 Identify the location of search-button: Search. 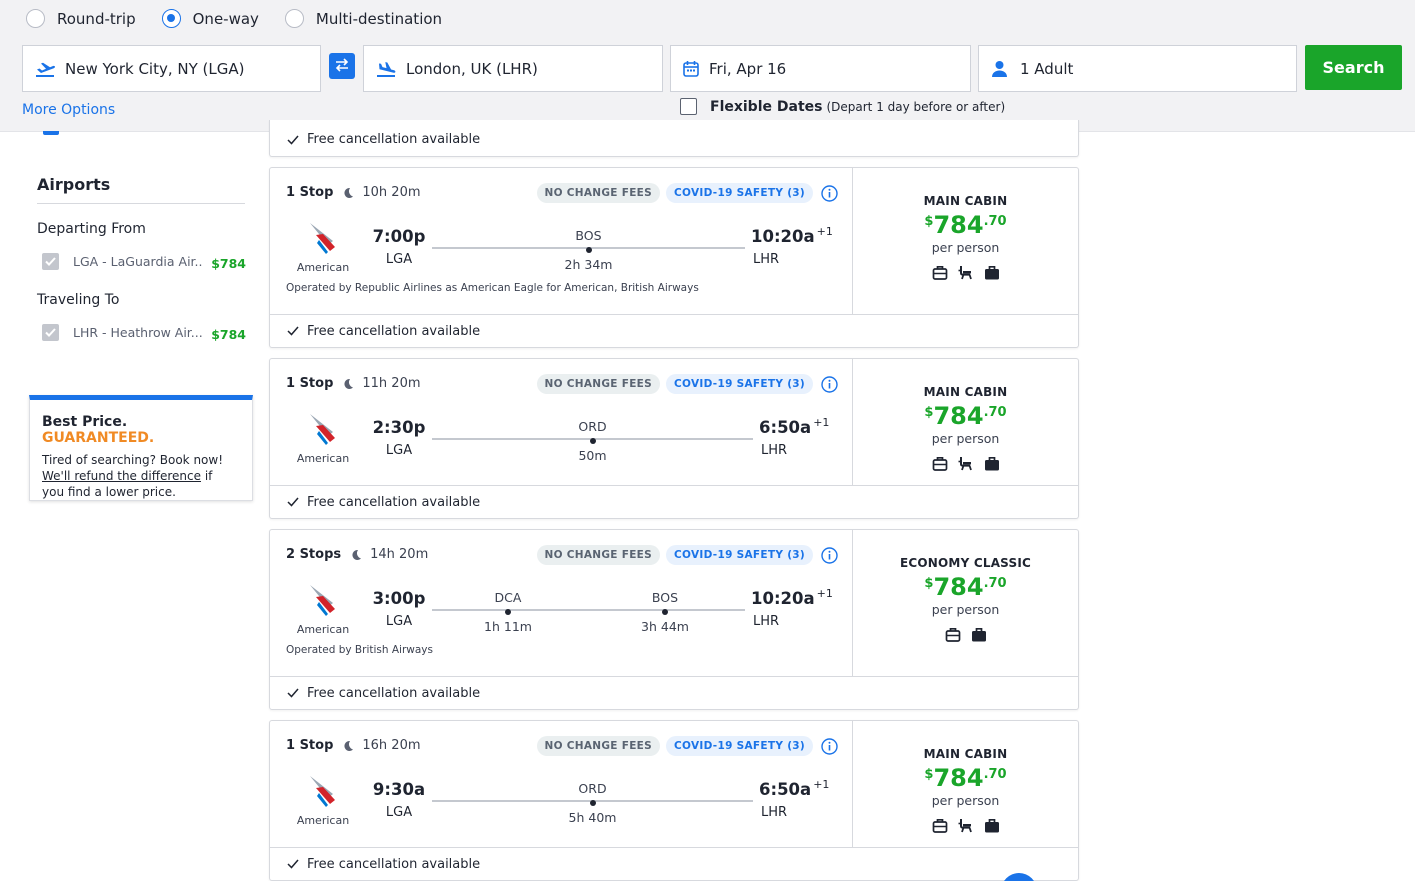
(1353, 67).